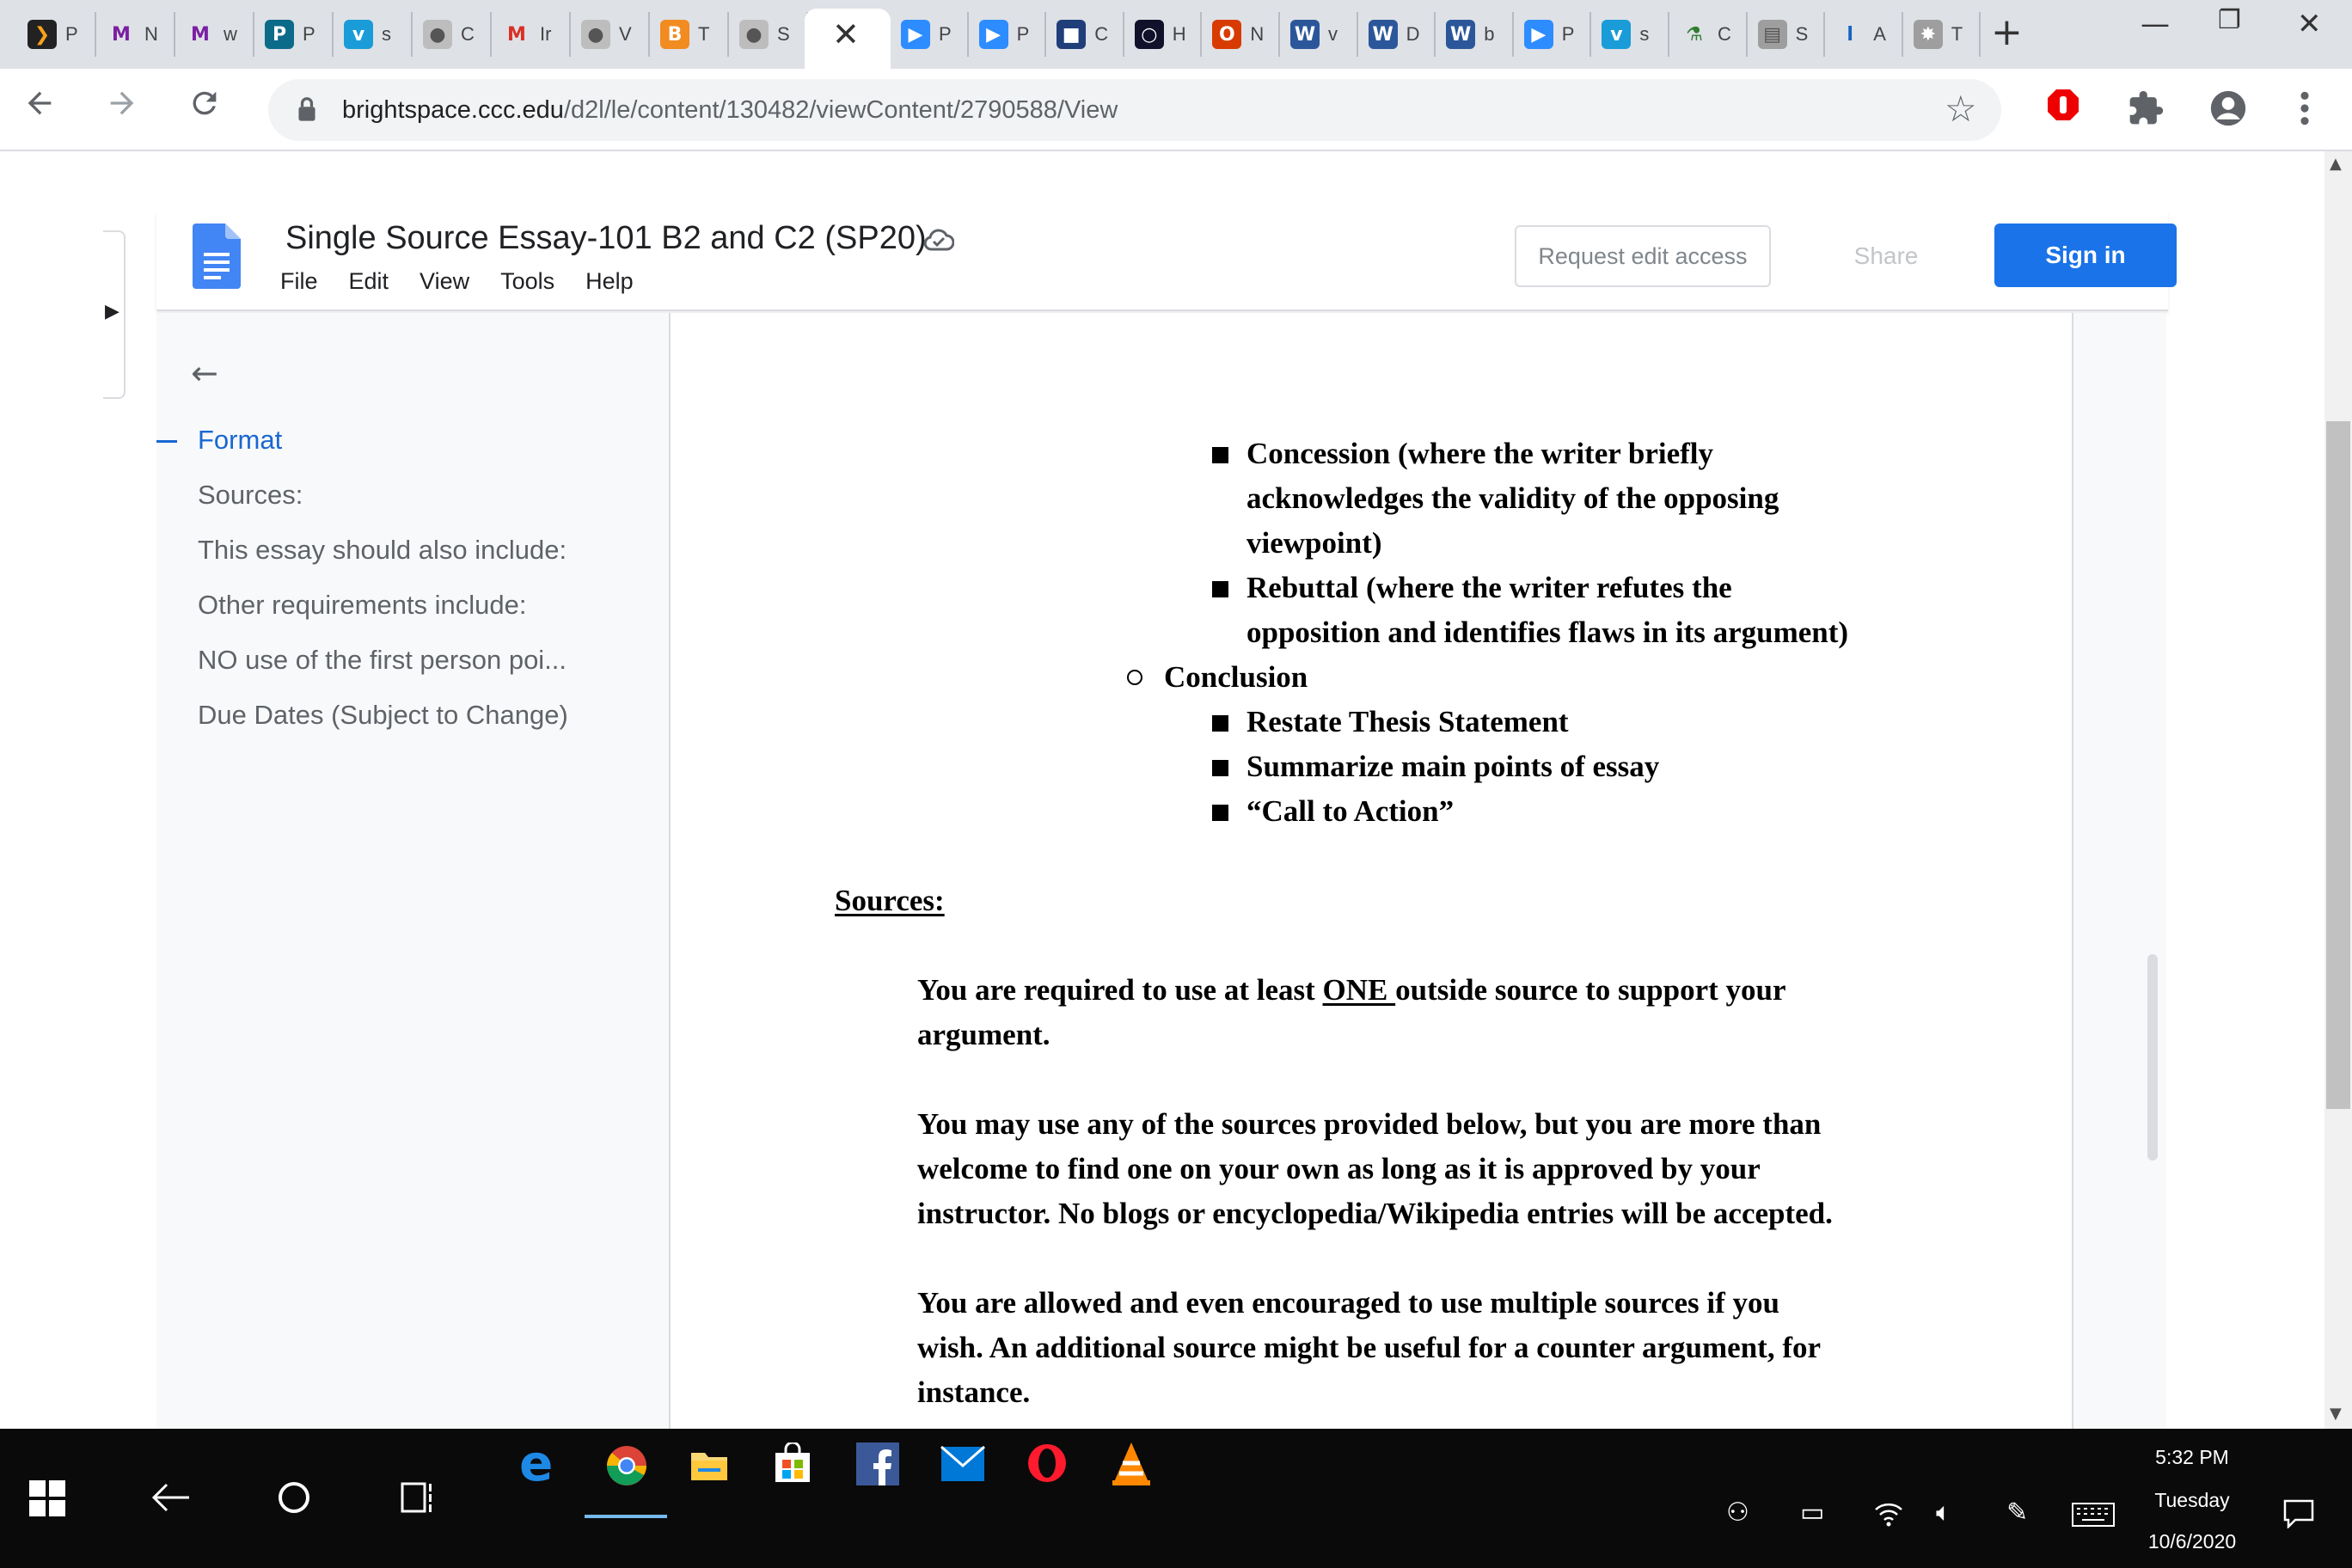  I want to click on browser-tab: ▤ S, so click(1787, 34).